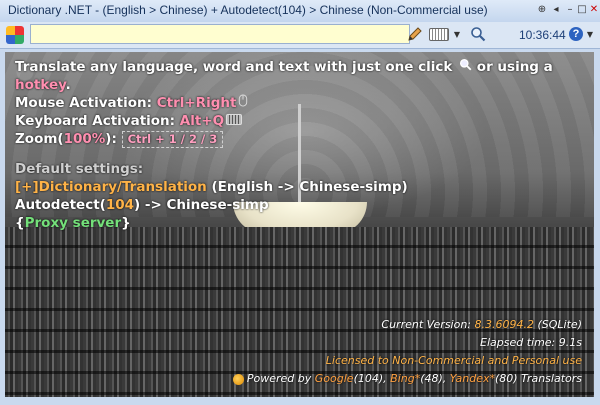 The width and height of the screenshot is (600, 405). Describe the element at coordinates (405, 378) in the screenshot. I see `bing-link: Bing*` at that location.